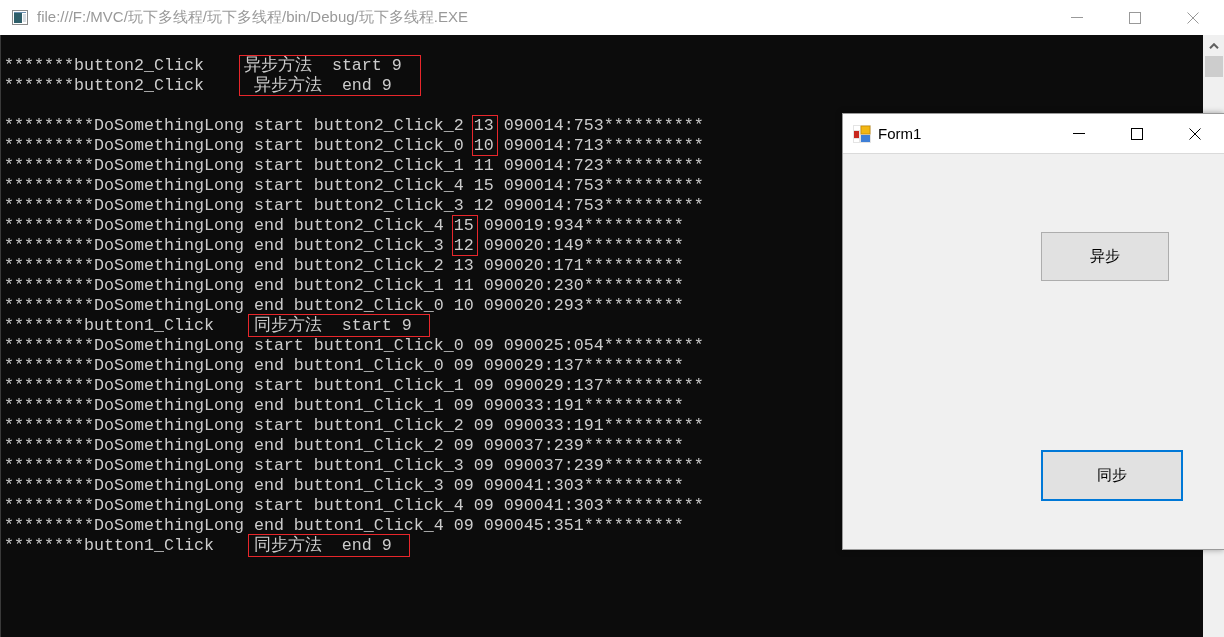 This screenshot has height=637, width=1224. I want to click on console-icon, so click(20, 17).